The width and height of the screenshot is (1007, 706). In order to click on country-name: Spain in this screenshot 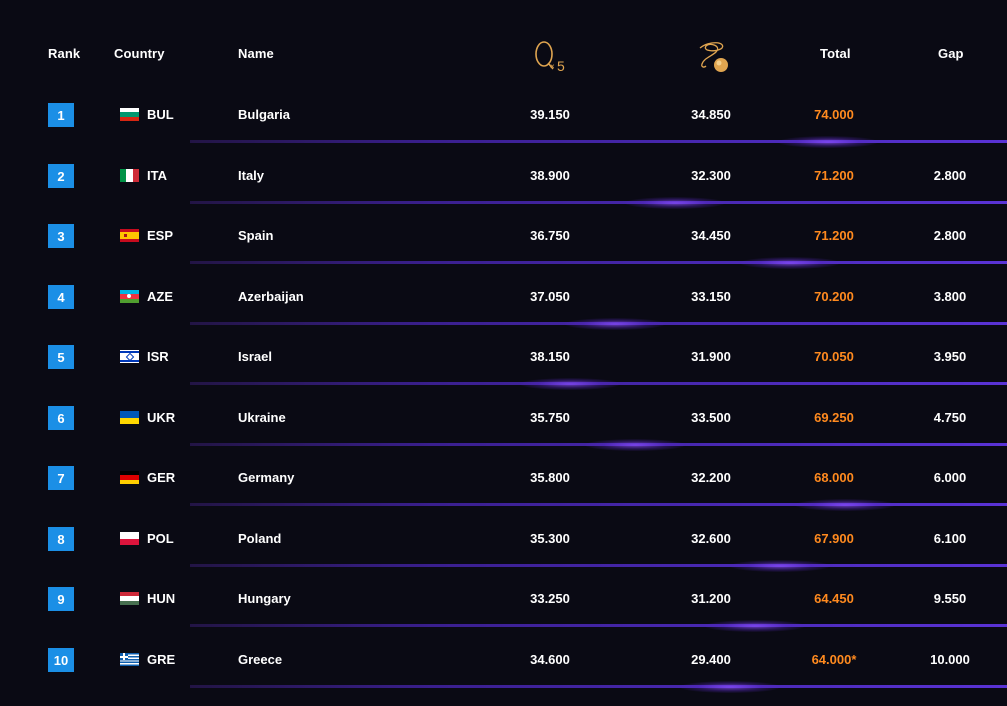, I will do `click(256, 235)`.